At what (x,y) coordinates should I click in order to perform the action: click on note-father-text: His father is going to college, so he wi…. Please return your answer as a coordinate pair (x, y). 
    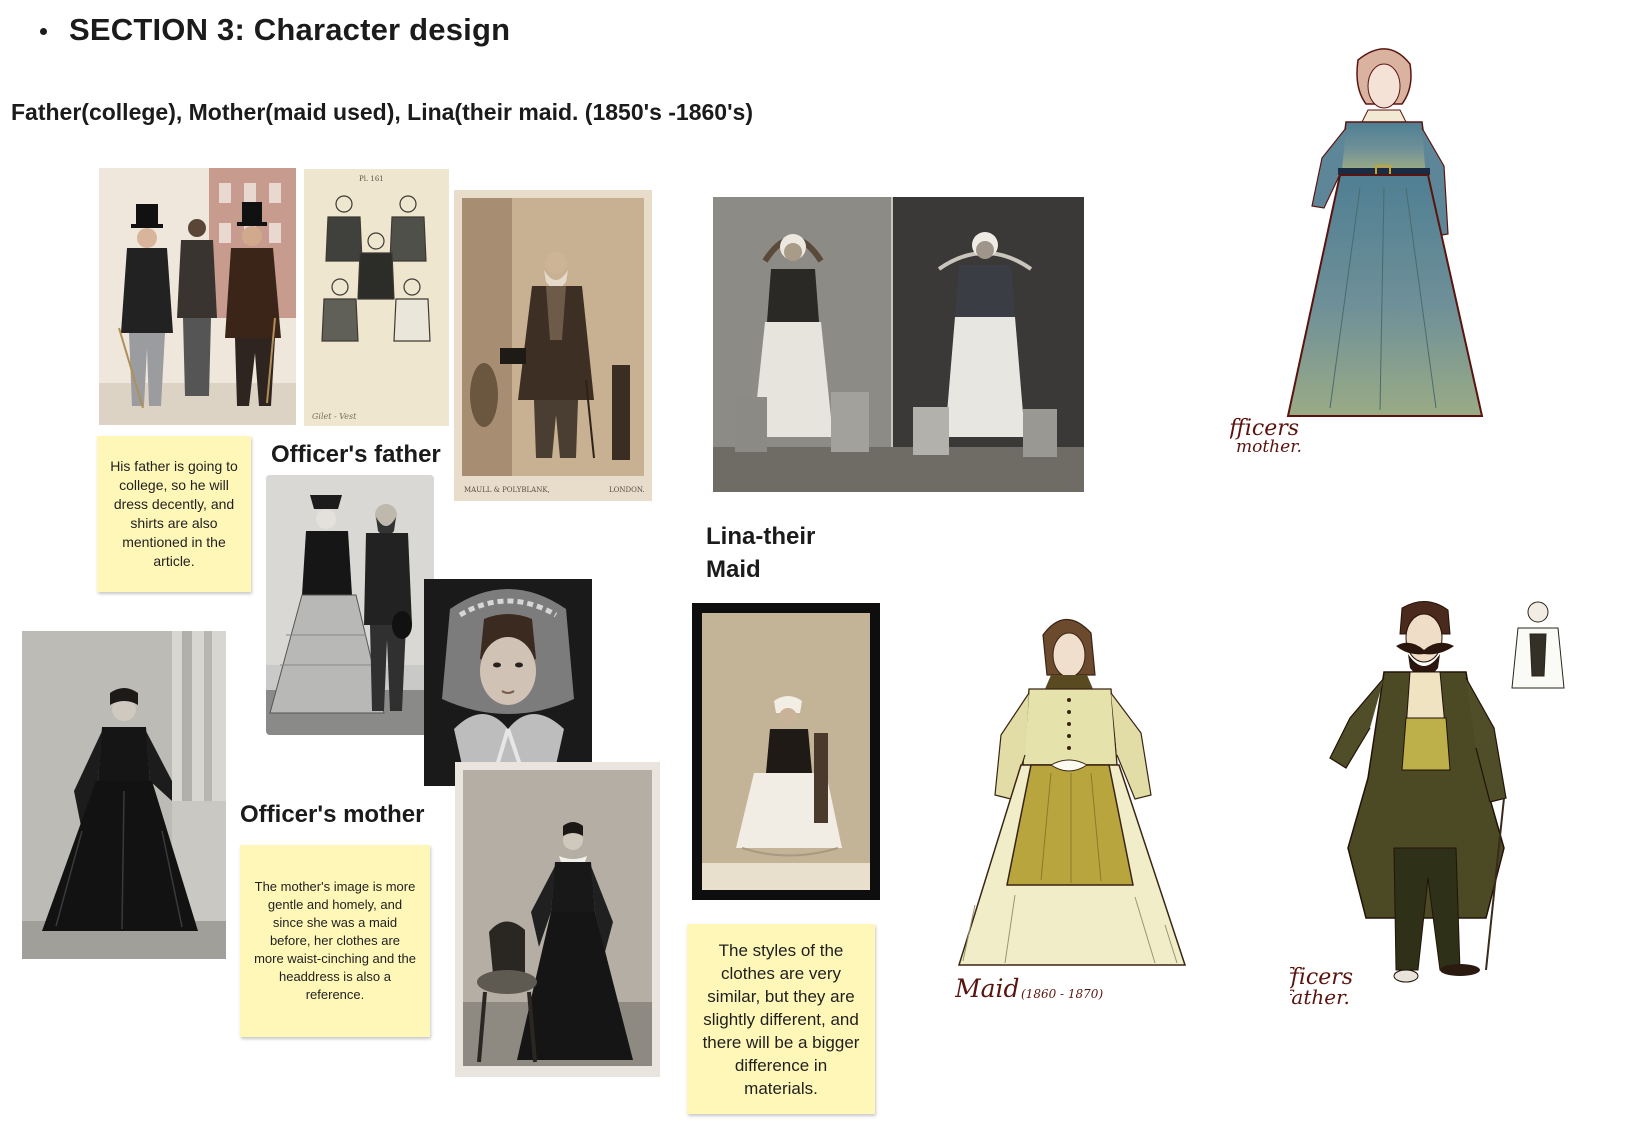
    Looking at the image, I should click on (174, 513).